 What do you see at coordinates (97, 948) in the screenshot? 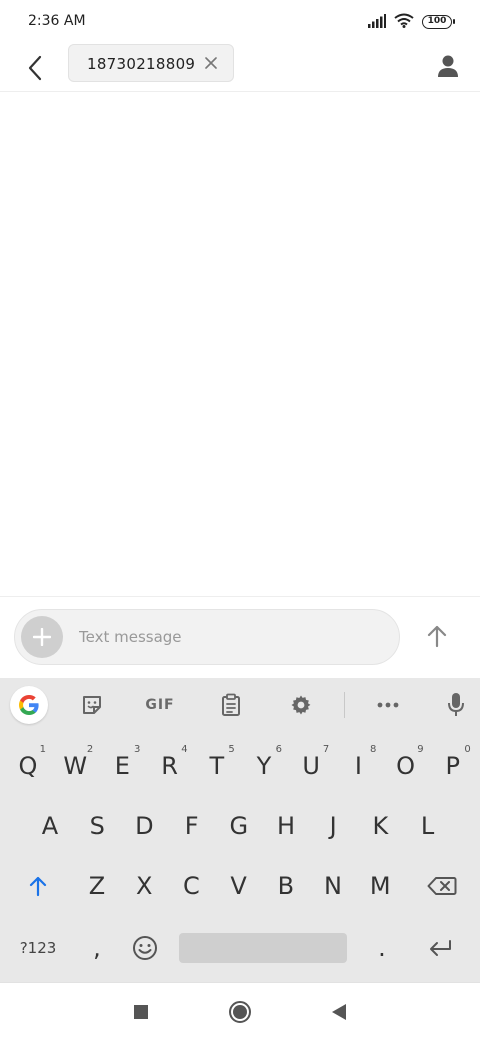
I see `comma-key: ,` at bounding box center [97, 948].